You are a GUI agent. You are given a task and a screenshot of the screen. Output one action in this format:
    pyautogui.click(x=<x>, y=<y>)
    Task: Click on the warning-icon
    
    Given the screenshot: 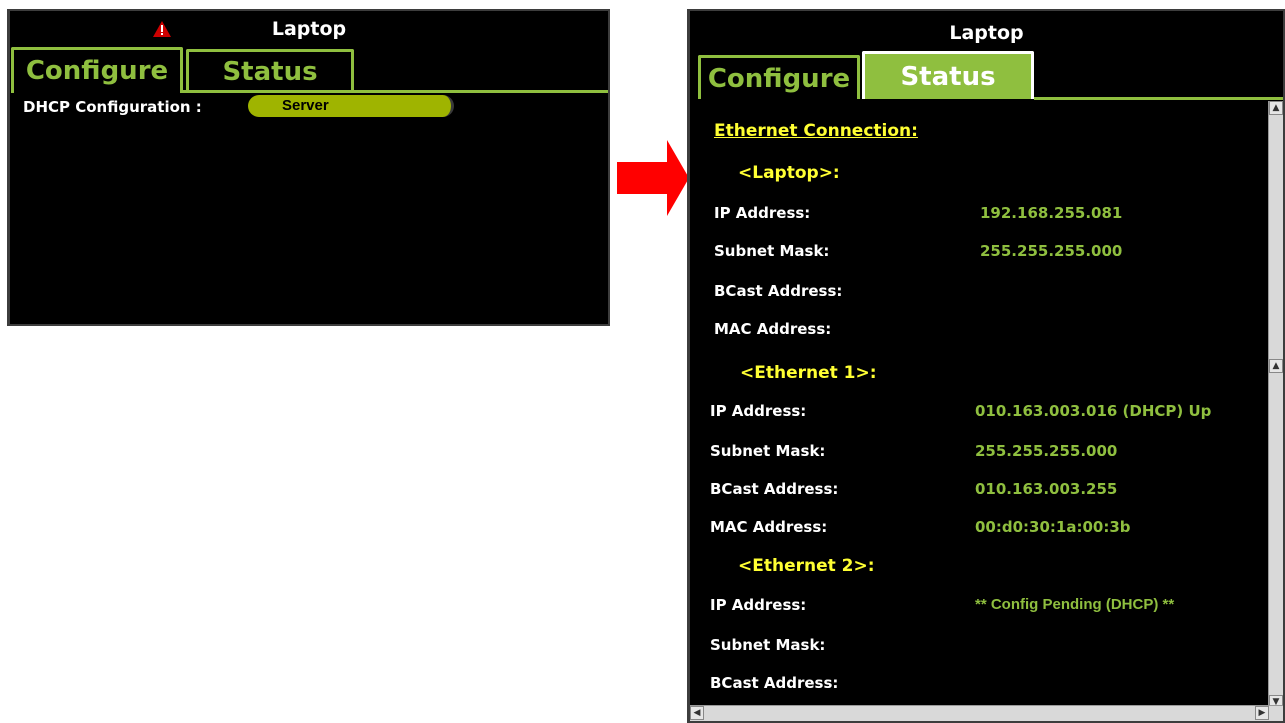 What is the action you would take?
    pyautogui.click(x=162, y=29)
    